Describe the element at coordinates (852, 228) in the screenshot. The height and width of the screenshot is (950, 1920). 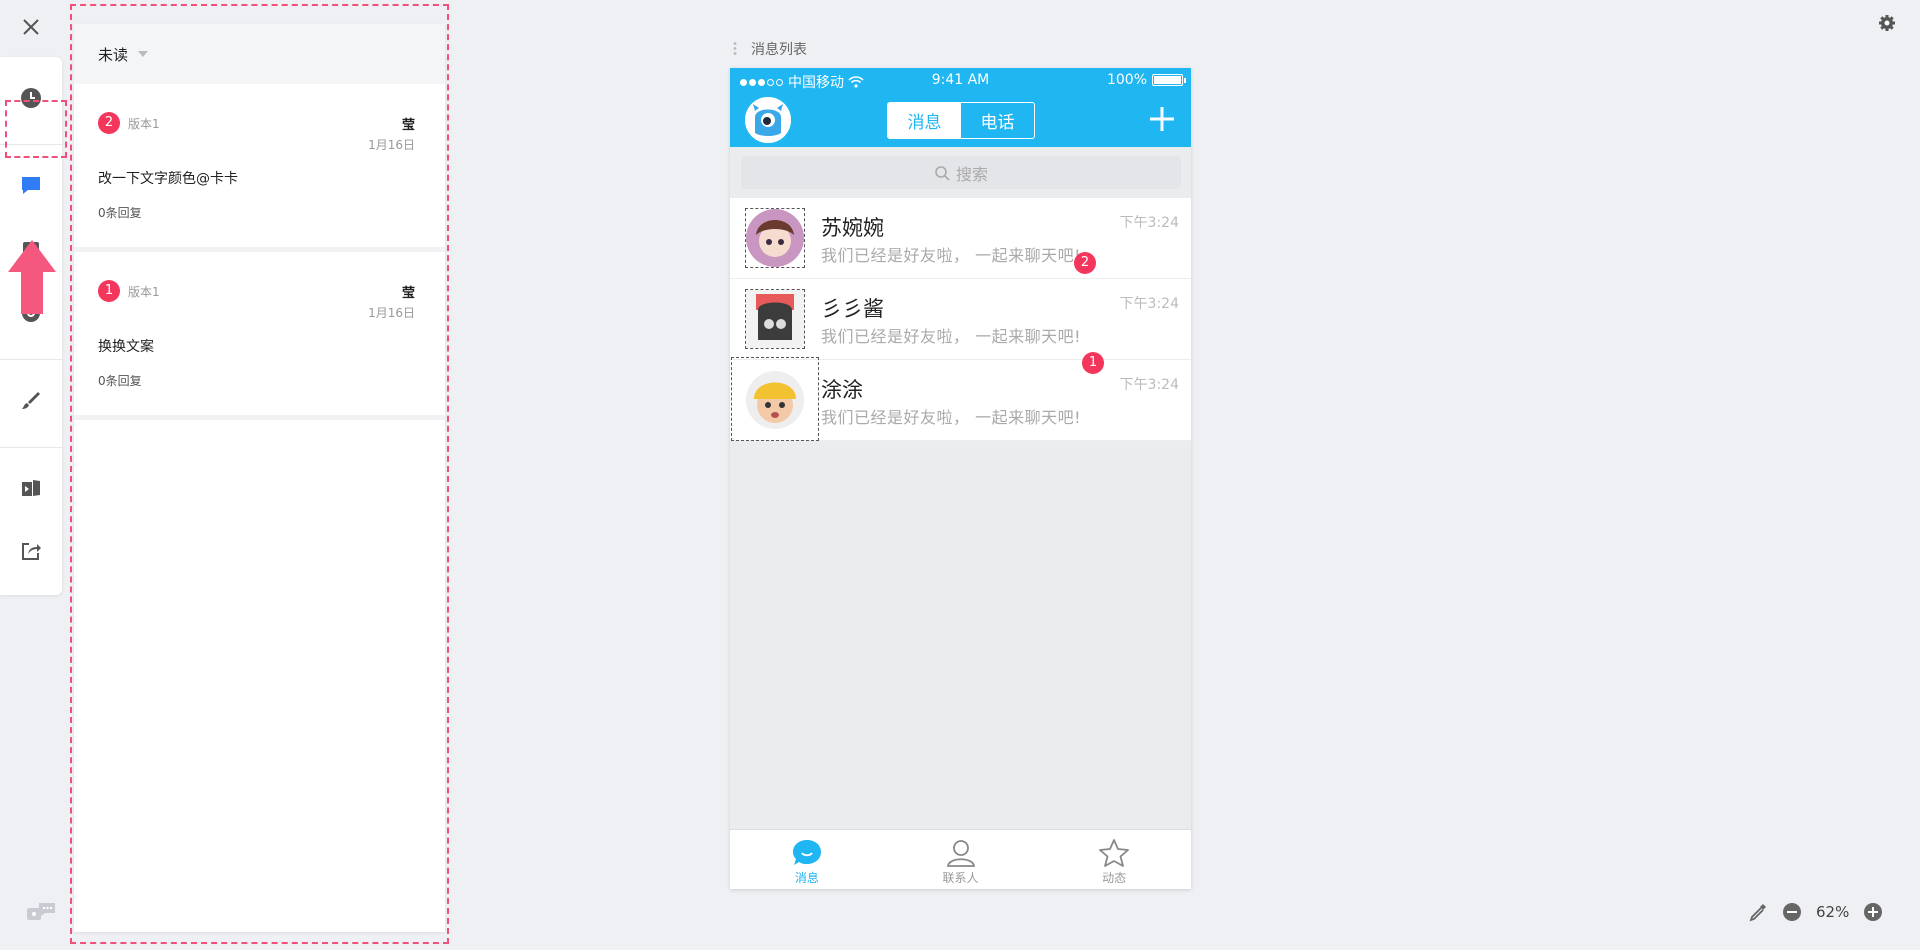
I see `contact-name: 苏婉婉` at that location.